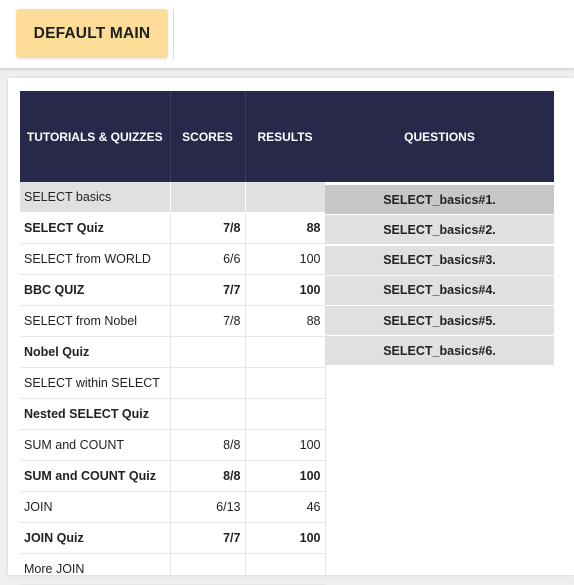 This screenshot has width=574, height=585. I want to click on tutorial-name-cell: SELECT Quiz, so click(95, 228).